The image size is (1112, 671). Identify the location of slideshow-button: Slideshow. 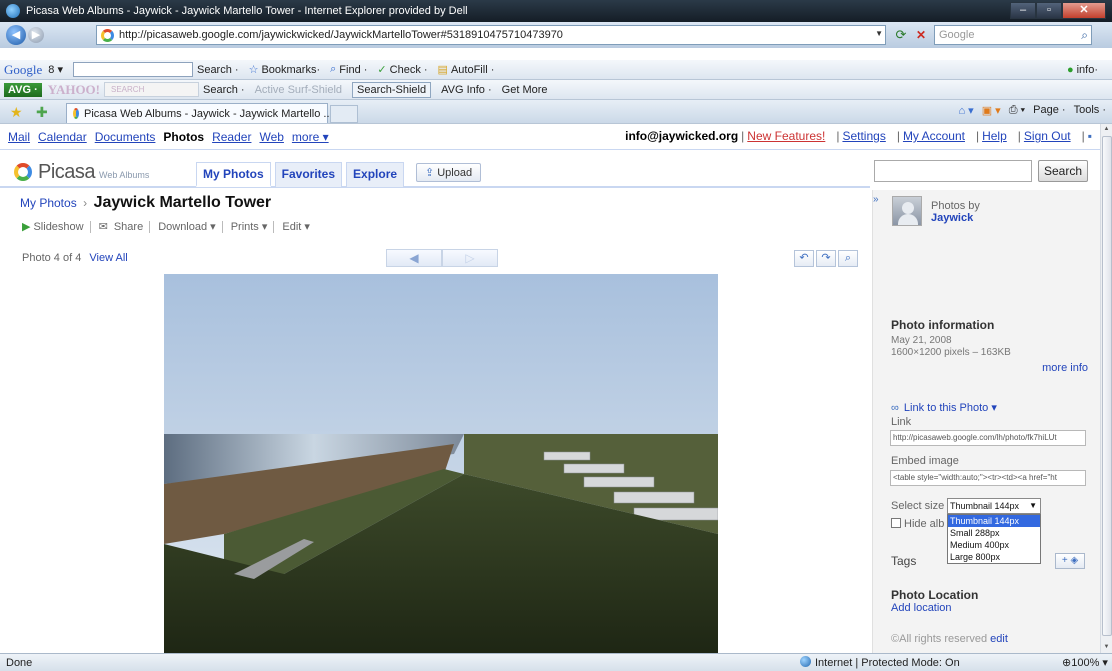
(58, 227).